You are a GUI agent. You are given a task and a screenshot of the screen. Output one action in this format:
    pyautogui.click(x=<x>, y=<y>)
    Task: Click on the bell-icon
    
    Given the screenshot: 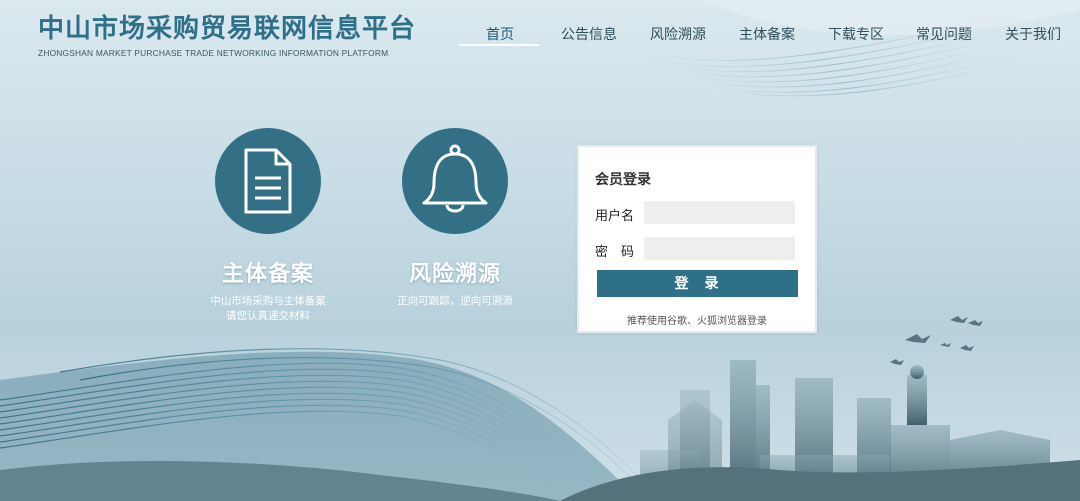 What is the action you would take?
    pyautogui.click(x=455, y=178)
    